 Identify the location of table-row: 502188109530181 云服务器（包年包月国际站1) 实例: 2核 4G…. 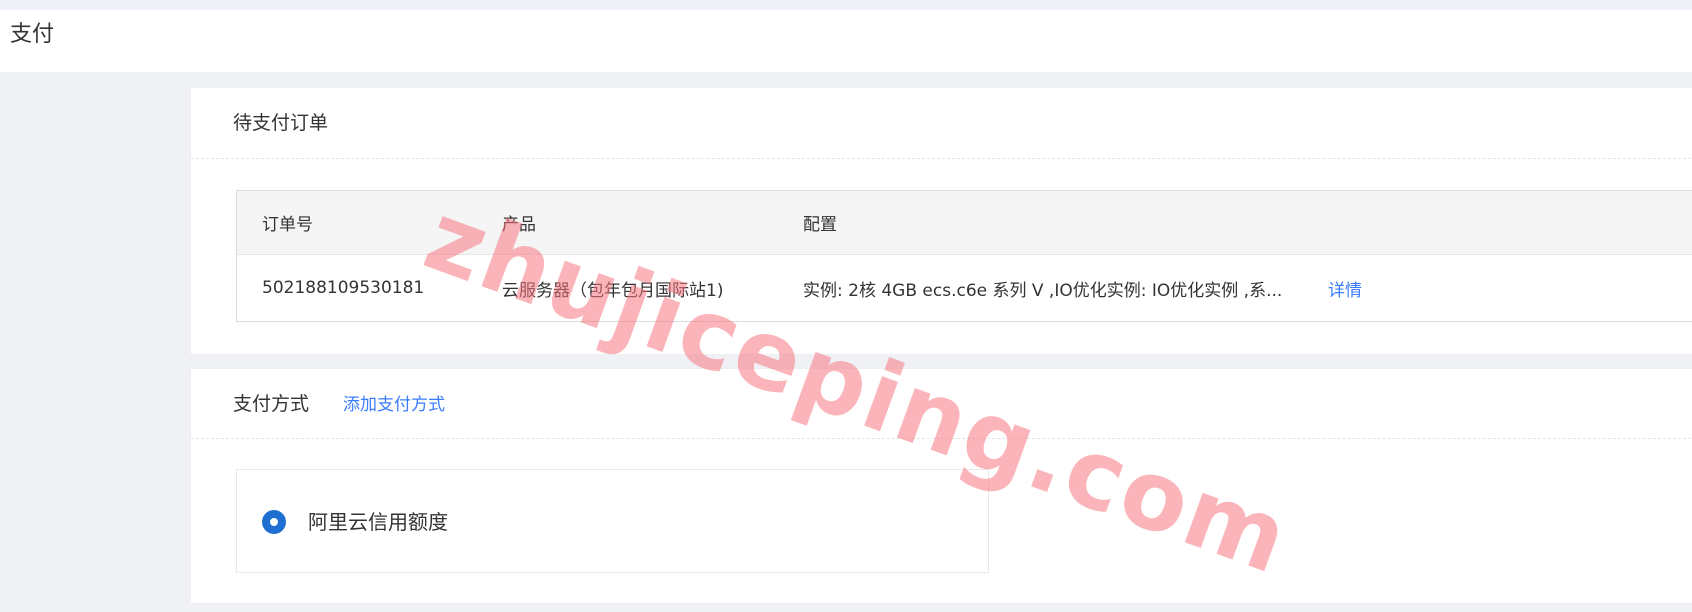
(964, 288).